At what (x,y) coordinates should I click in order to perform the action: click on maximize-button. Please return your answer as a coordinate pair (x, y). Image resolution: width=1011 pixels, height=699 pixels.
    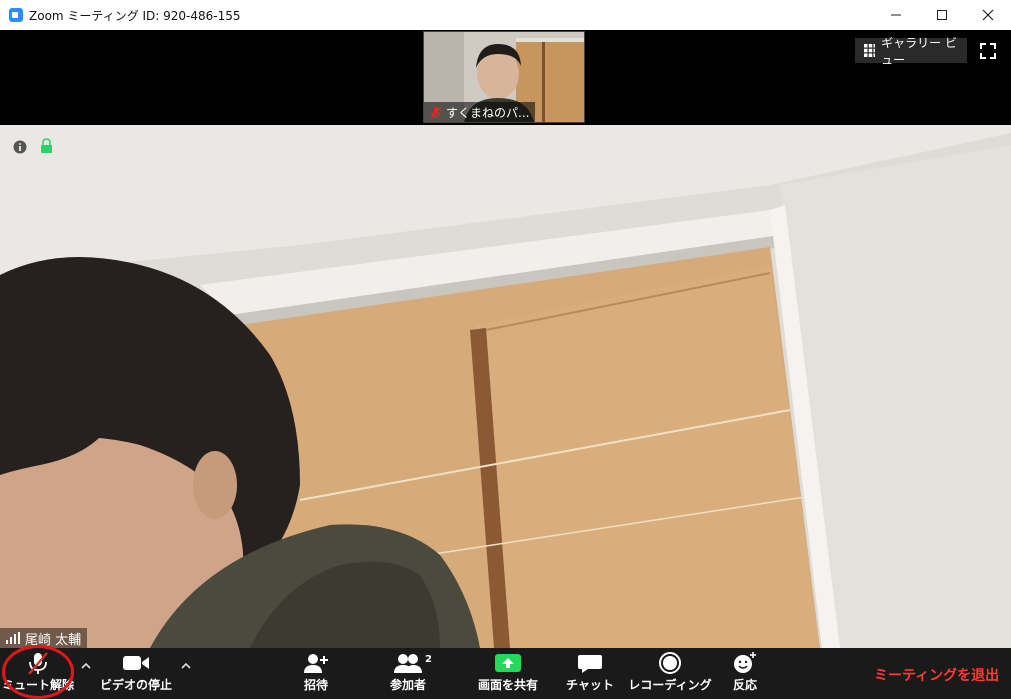
    Looking at the image, I should click on (942, 15).